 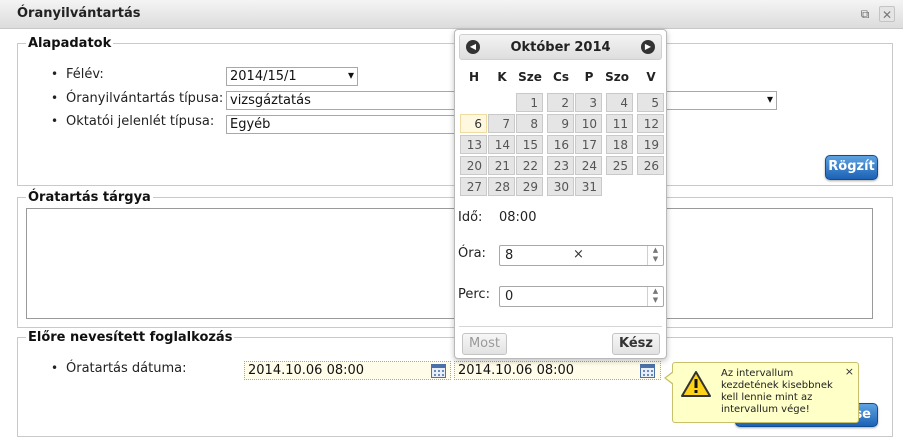 What do you see at coordinates (619, 102) in the screenshot?
I see `calendar-day: 4` at bounding box center [619, 102].